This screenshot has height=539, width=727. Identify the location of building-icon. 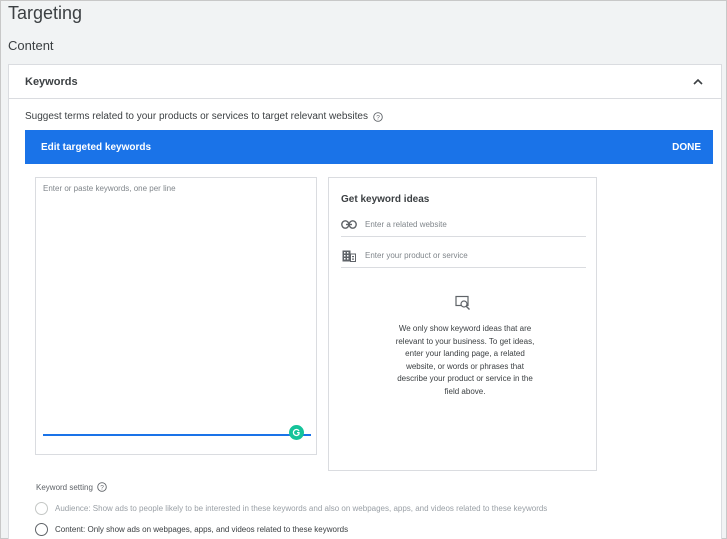
(349, 256).